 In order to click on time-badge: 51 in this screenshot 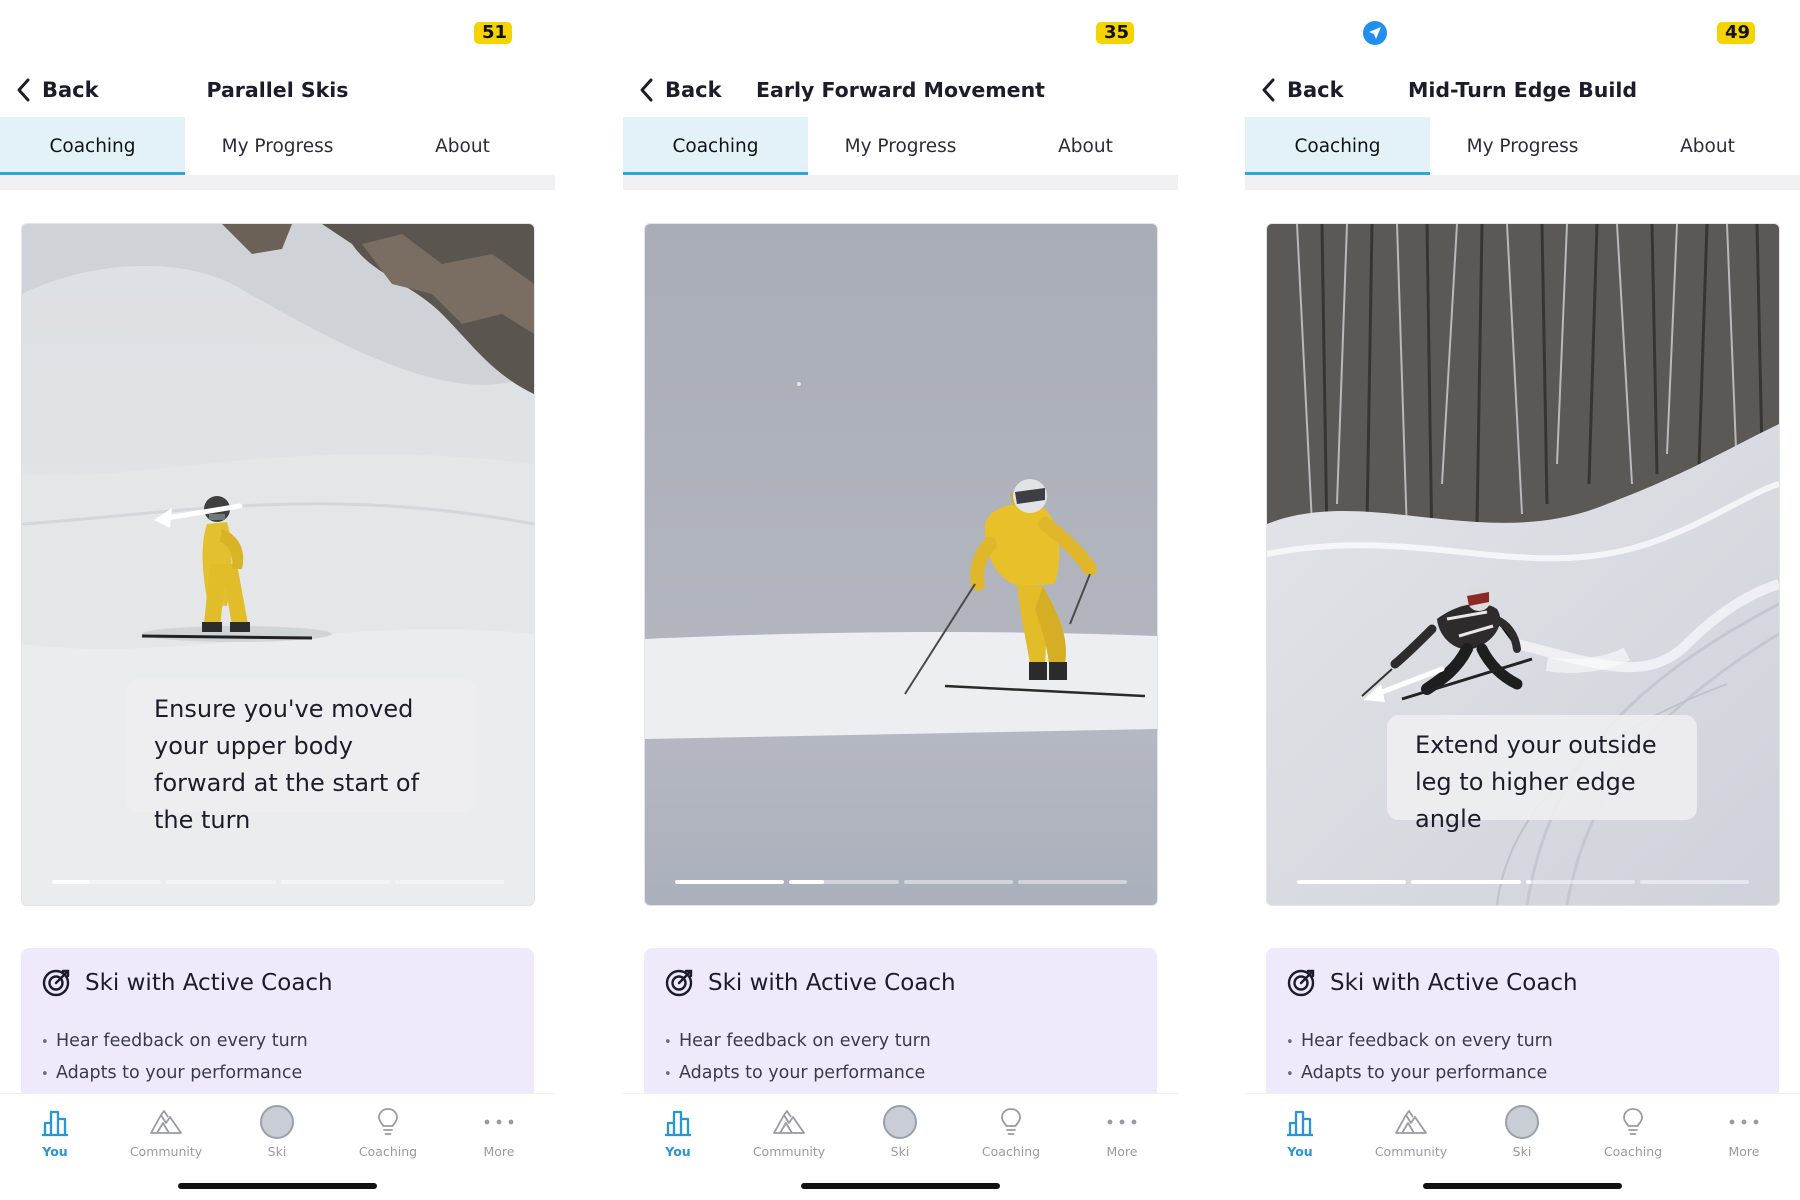, I will do `click(493, 33)`.